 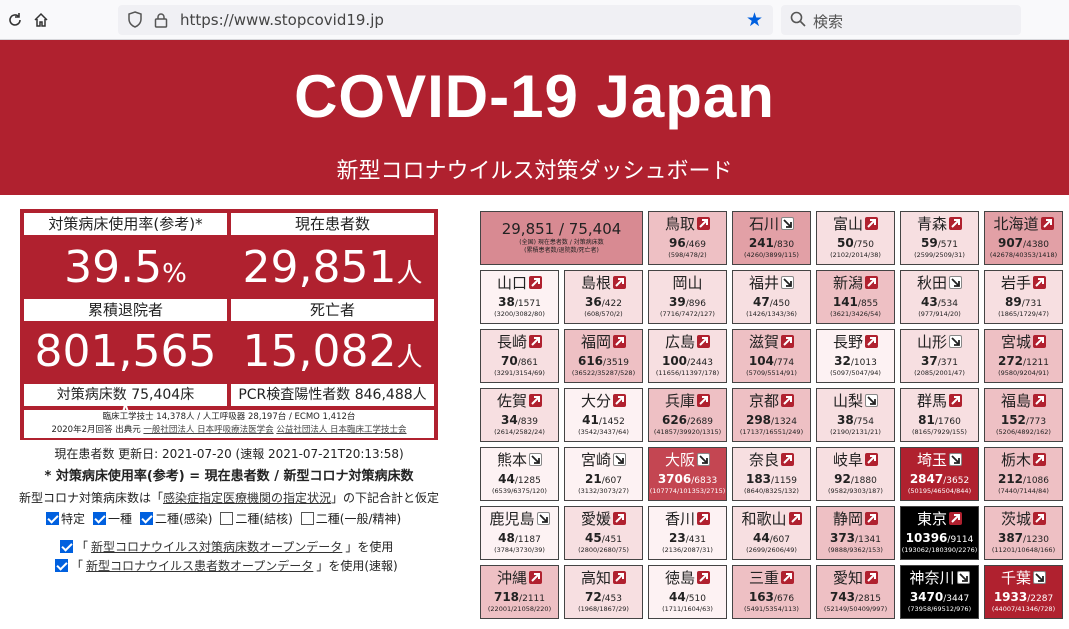 I want to click on prefecture-tile: 島根 36/422 (608/570/2), so click(x=603, y=297).